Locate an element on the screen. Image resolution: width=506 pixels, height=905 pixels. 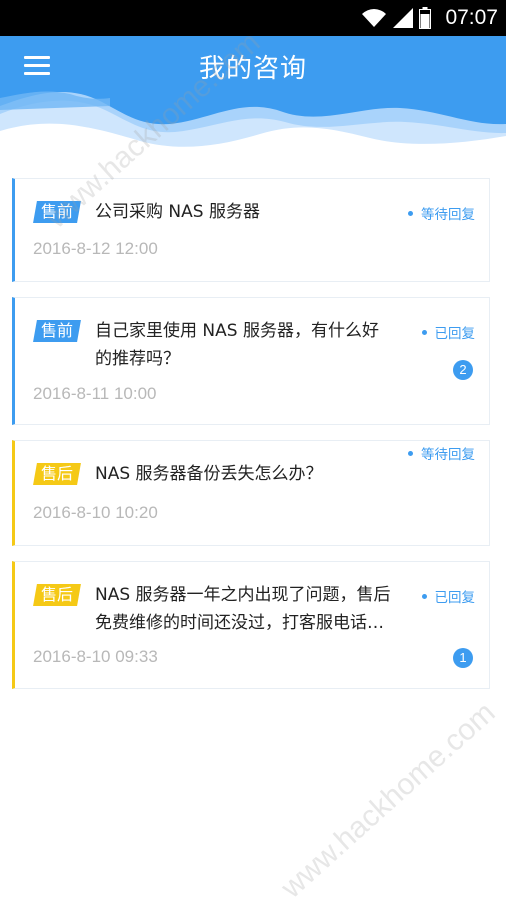
consultation-subject: 自己家里使用 NAS 服务器，有什么好 的推荐吗？ is located at coordinates (237, 345).